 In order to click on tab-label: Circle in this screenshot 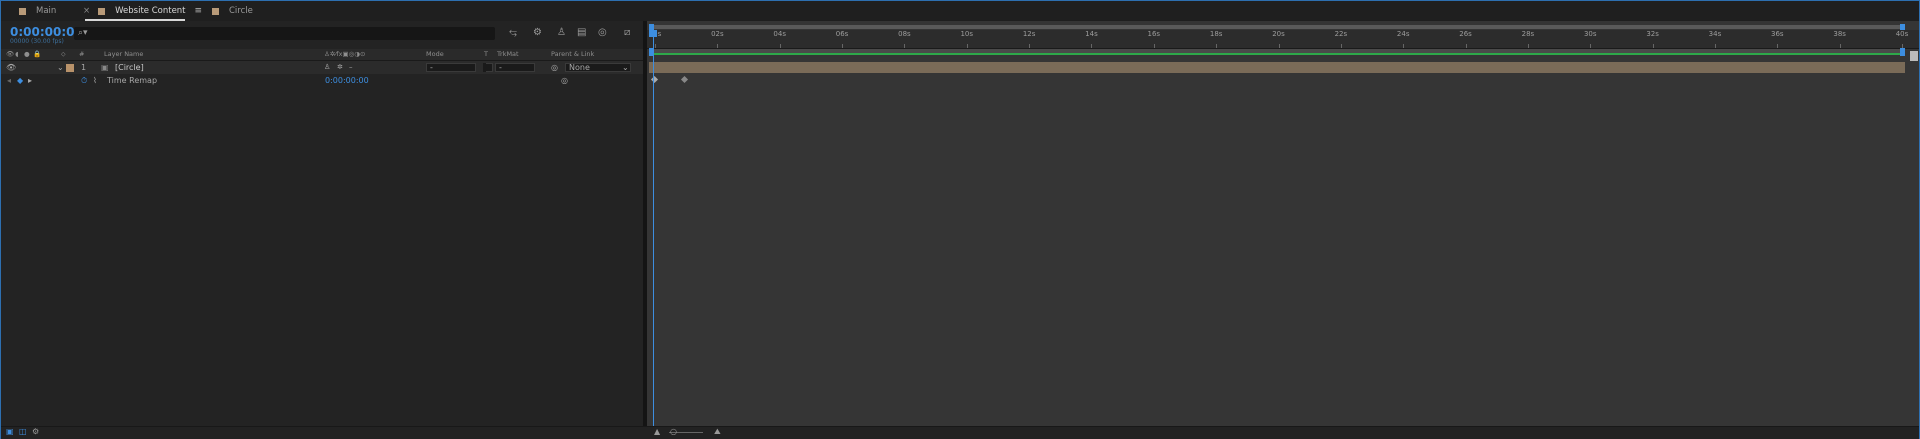, I will do `click(241, 11)`.